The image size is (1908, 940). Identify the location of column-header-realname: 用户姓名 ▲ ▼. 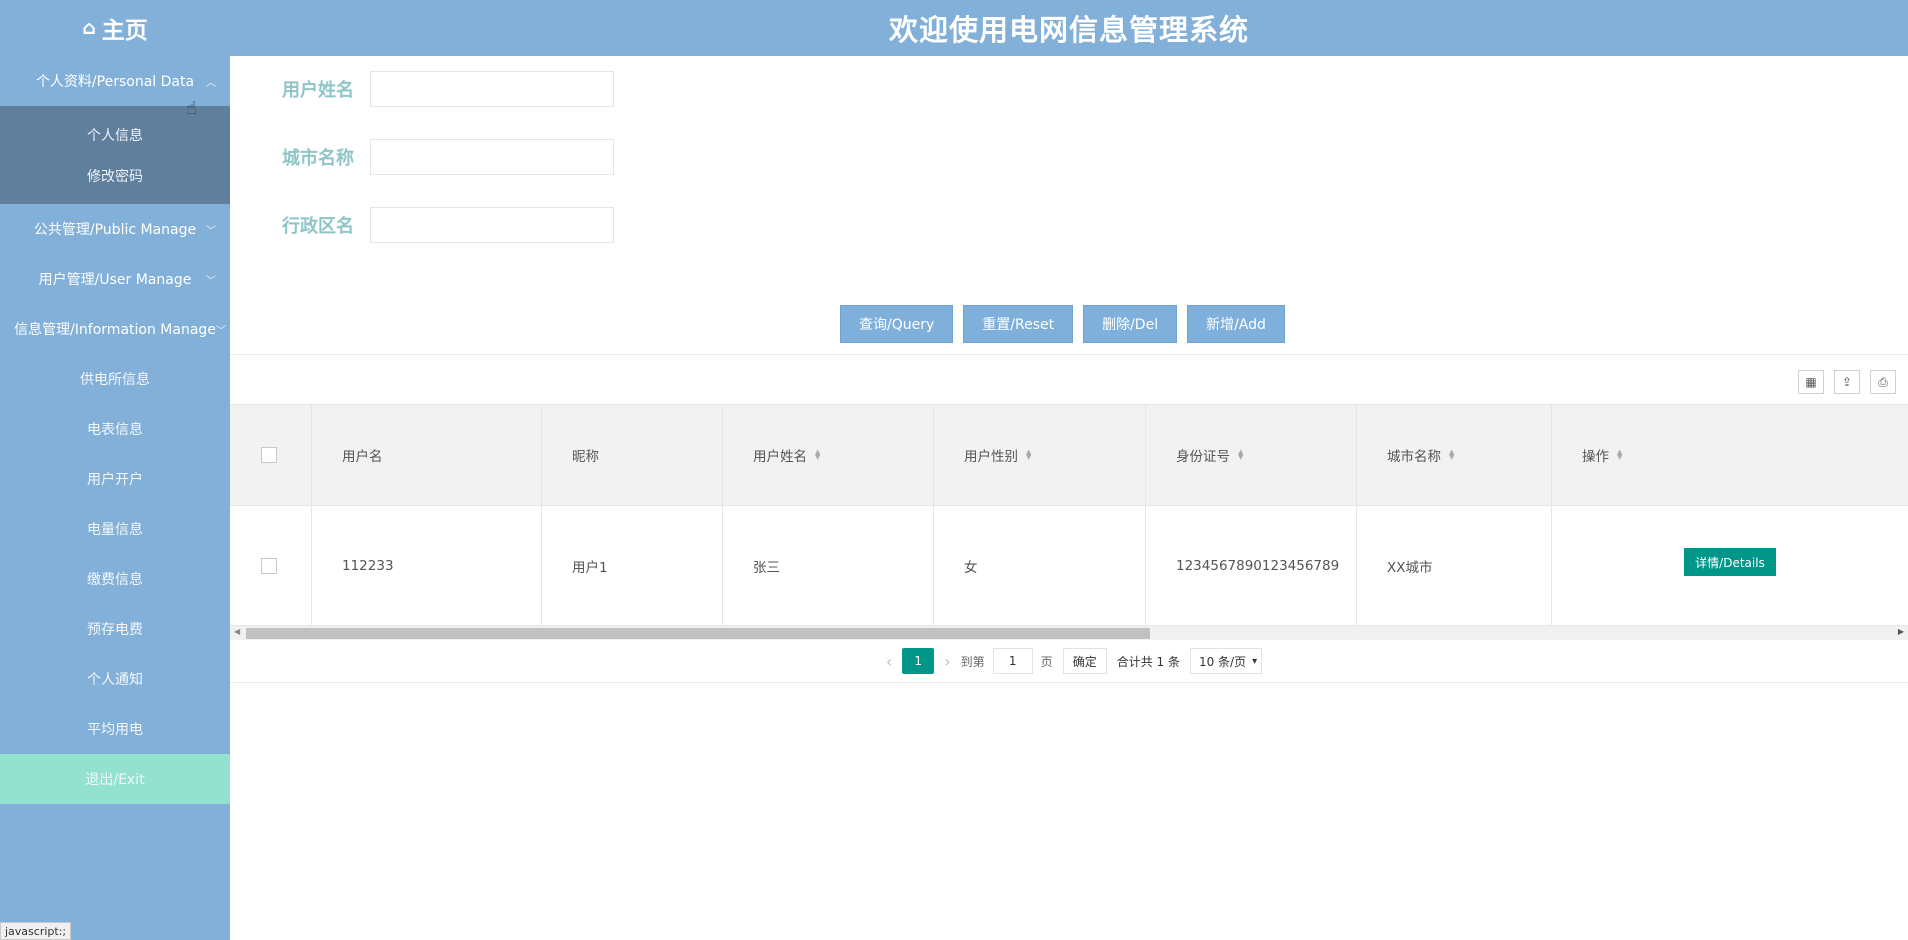
(828, 455).